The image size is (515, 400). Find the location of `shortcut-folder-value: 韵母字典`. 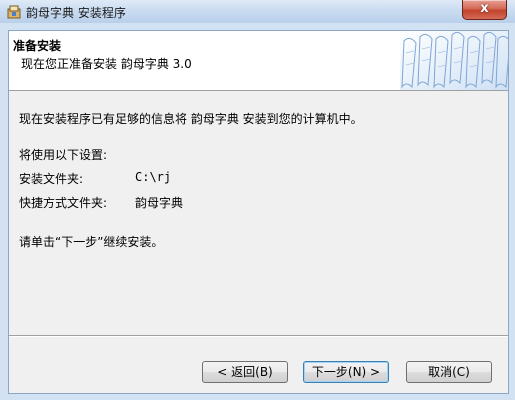

shortcut-folder-value: 韵母字典 is located at coordinates (159, 203).